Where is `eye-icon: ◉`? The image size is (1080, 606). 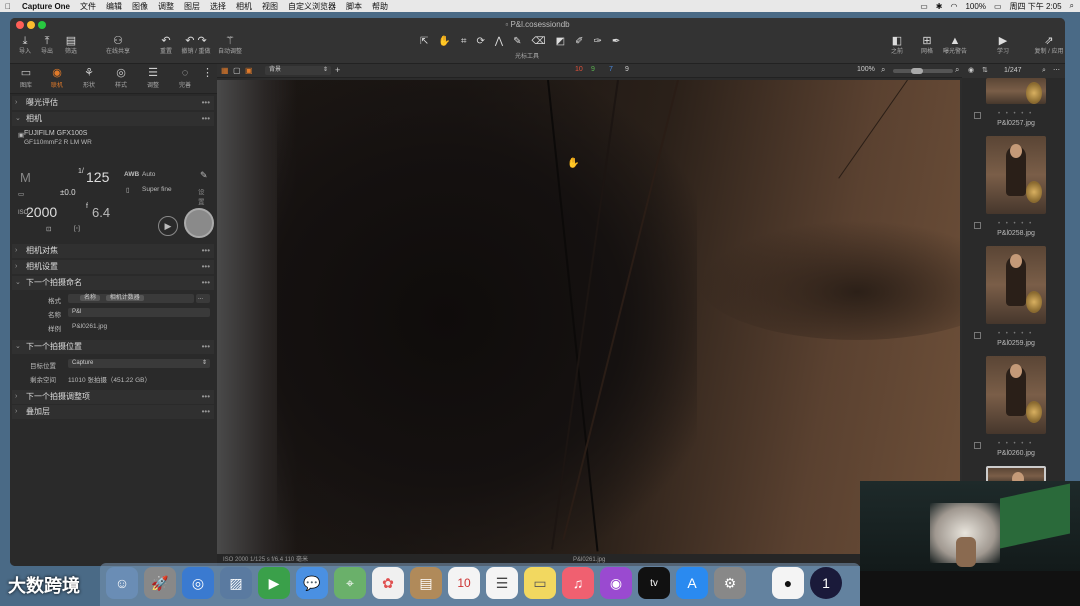
eye-icon: ◉ is located at coordinates (971, 71).